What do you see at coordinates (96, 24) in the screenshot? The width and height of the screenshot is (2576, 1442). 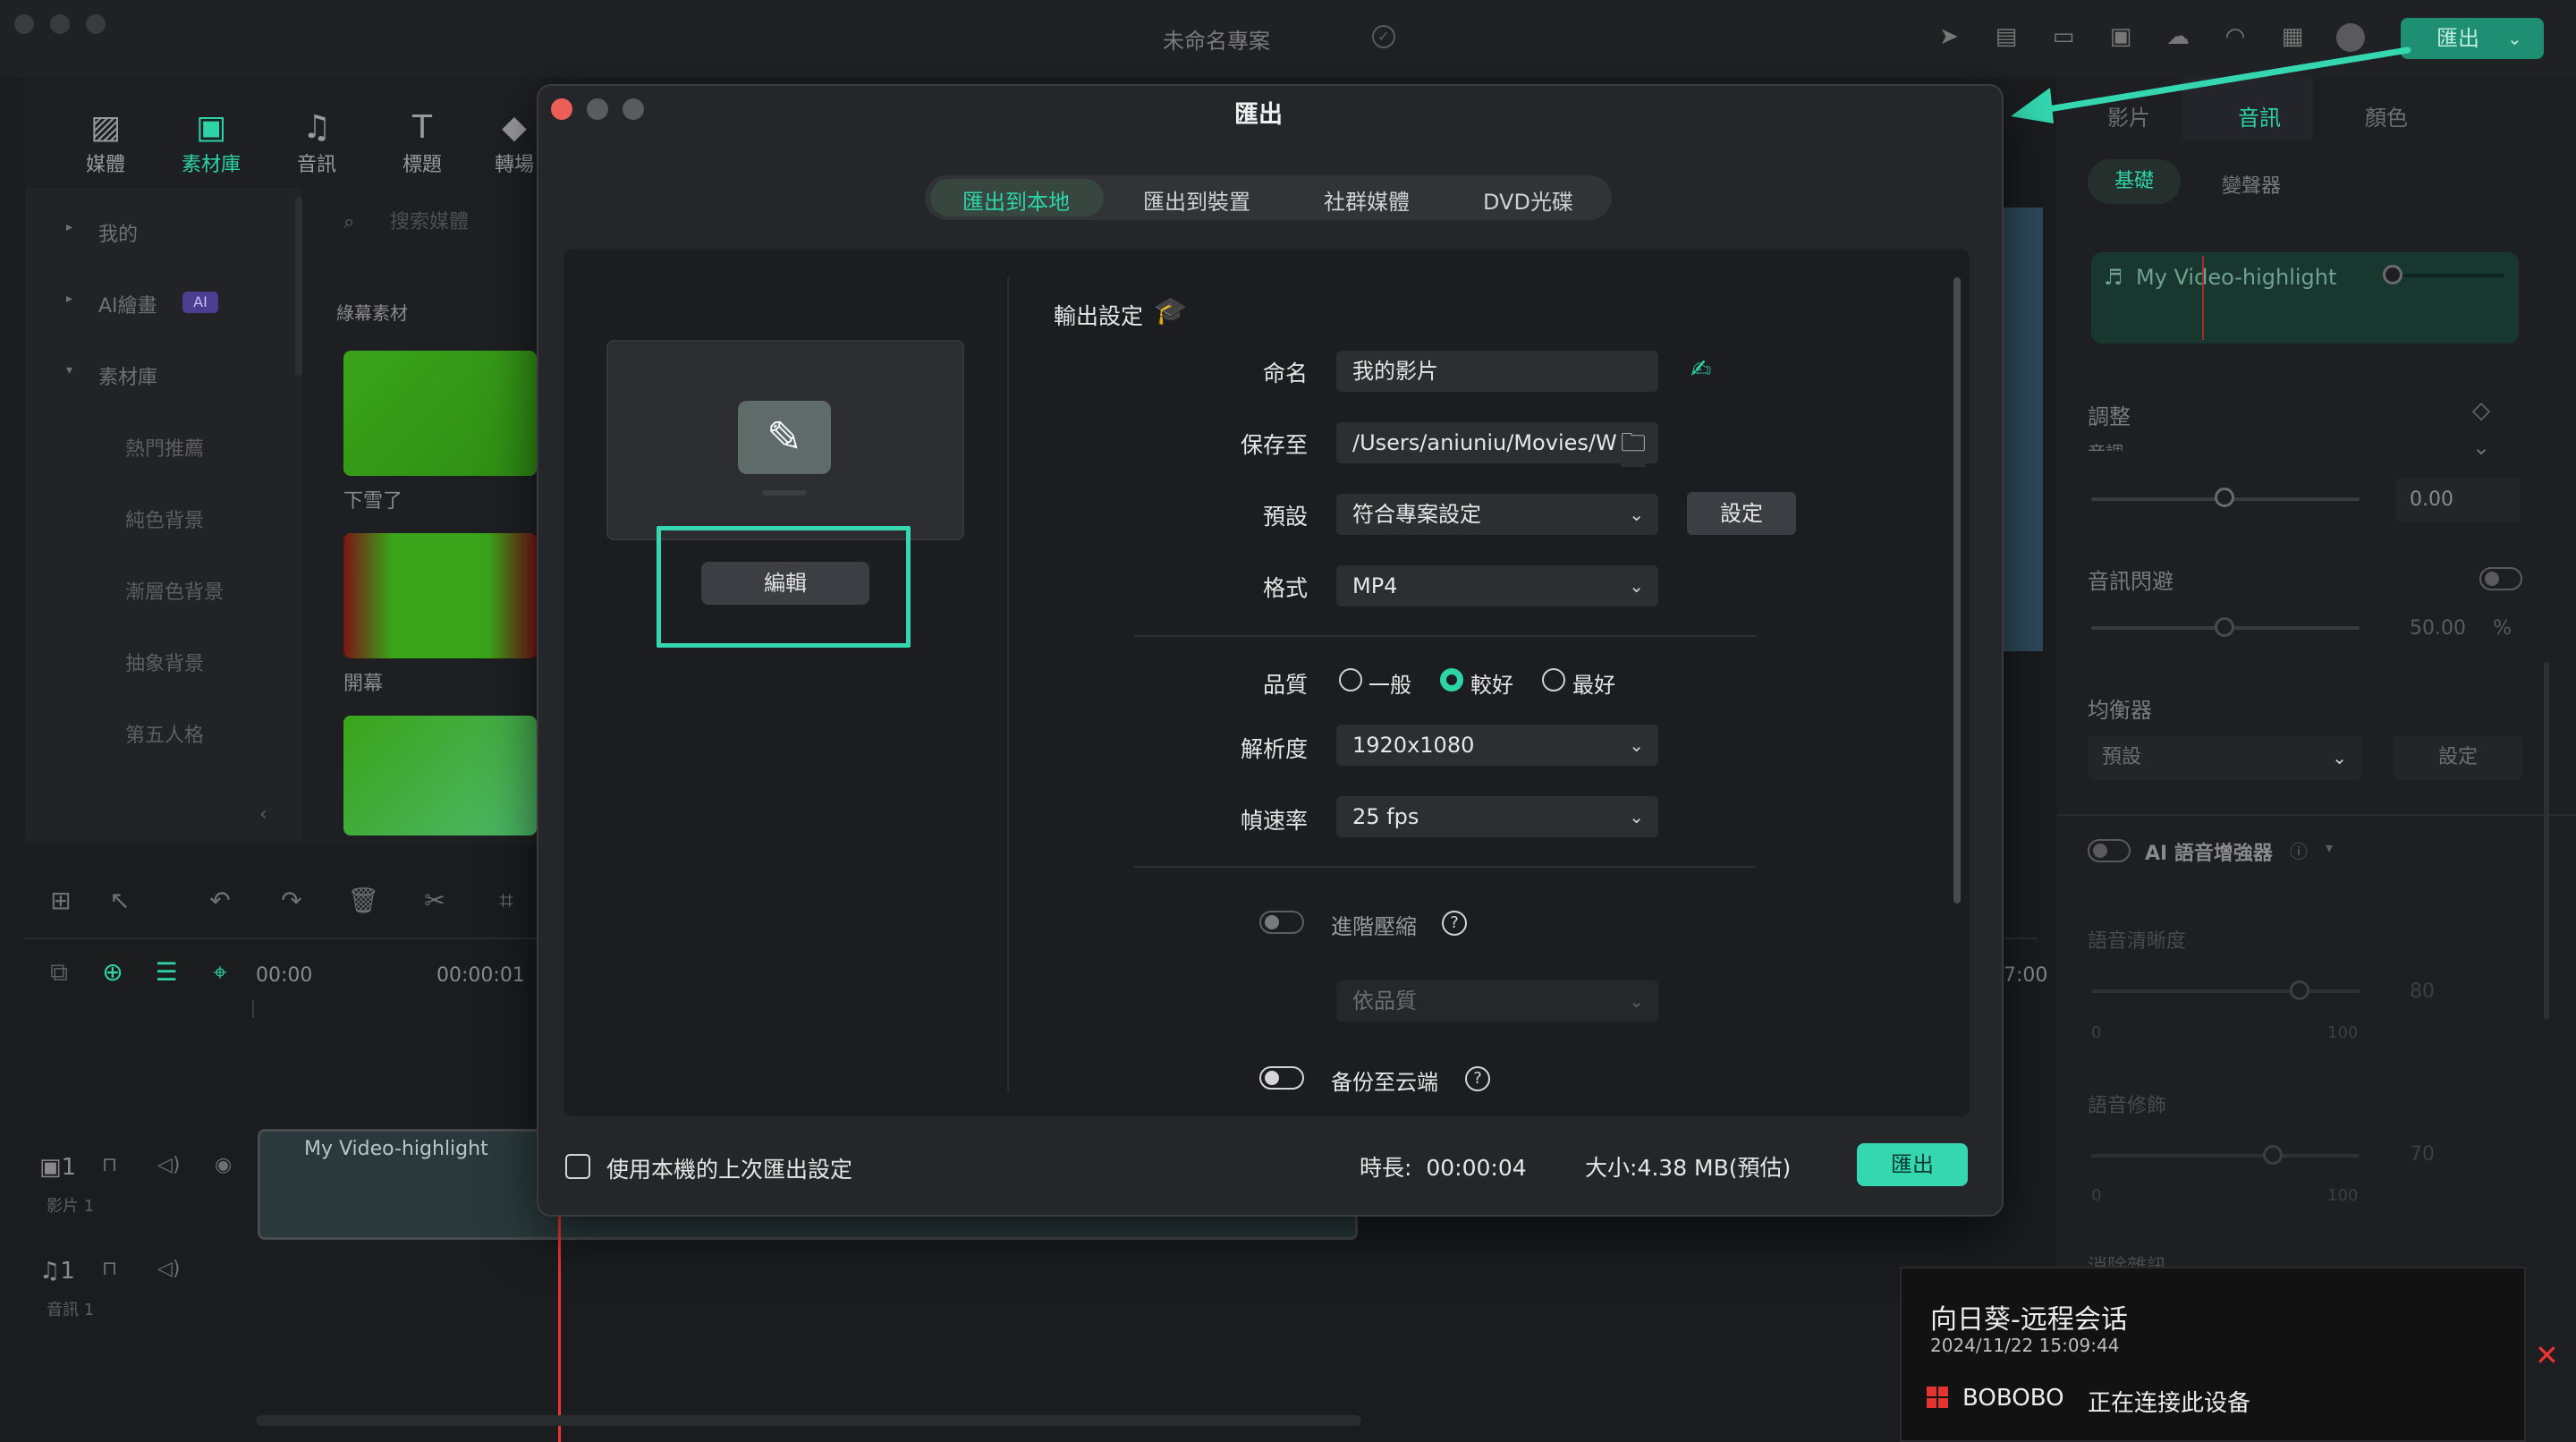 I see `window-zoom-dot` at bounding box center [96, 24].